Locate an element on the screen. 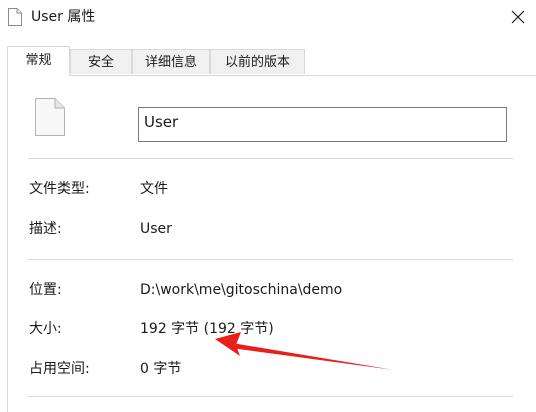 The width and height of the screenshot is (536, 412). disk-size-value: 0 字节 is located at coordinates (161, 369).